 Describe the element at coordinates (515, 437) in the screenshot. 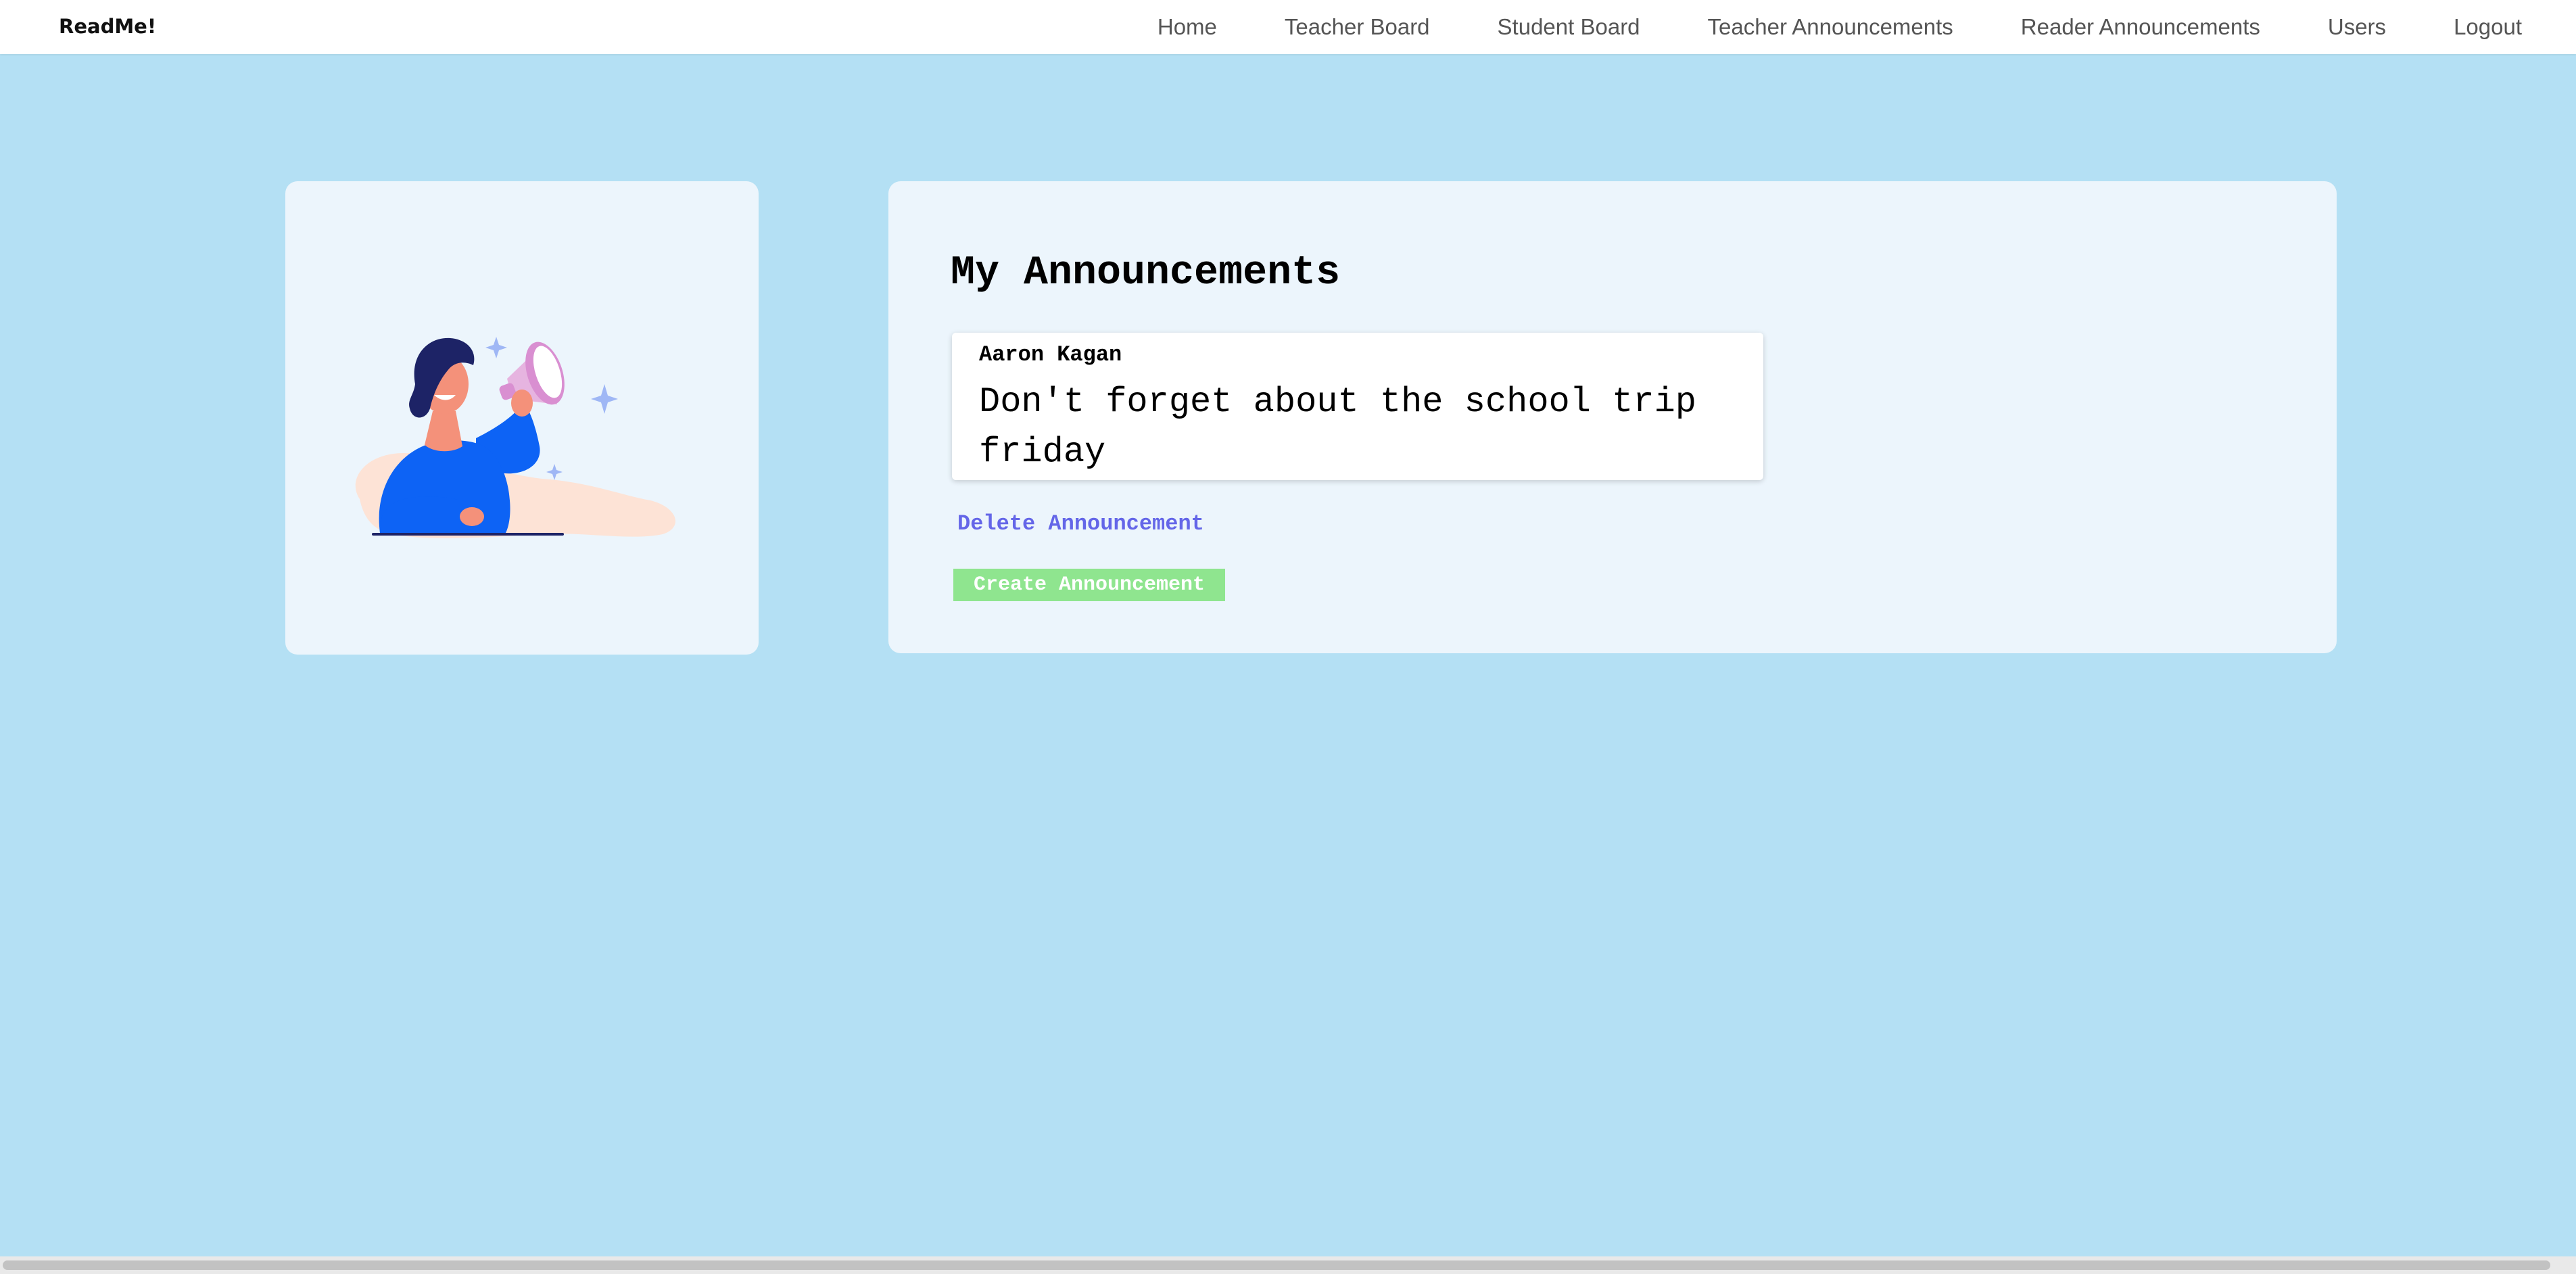

I see `woman-with-megaphone-illustration` at that location.